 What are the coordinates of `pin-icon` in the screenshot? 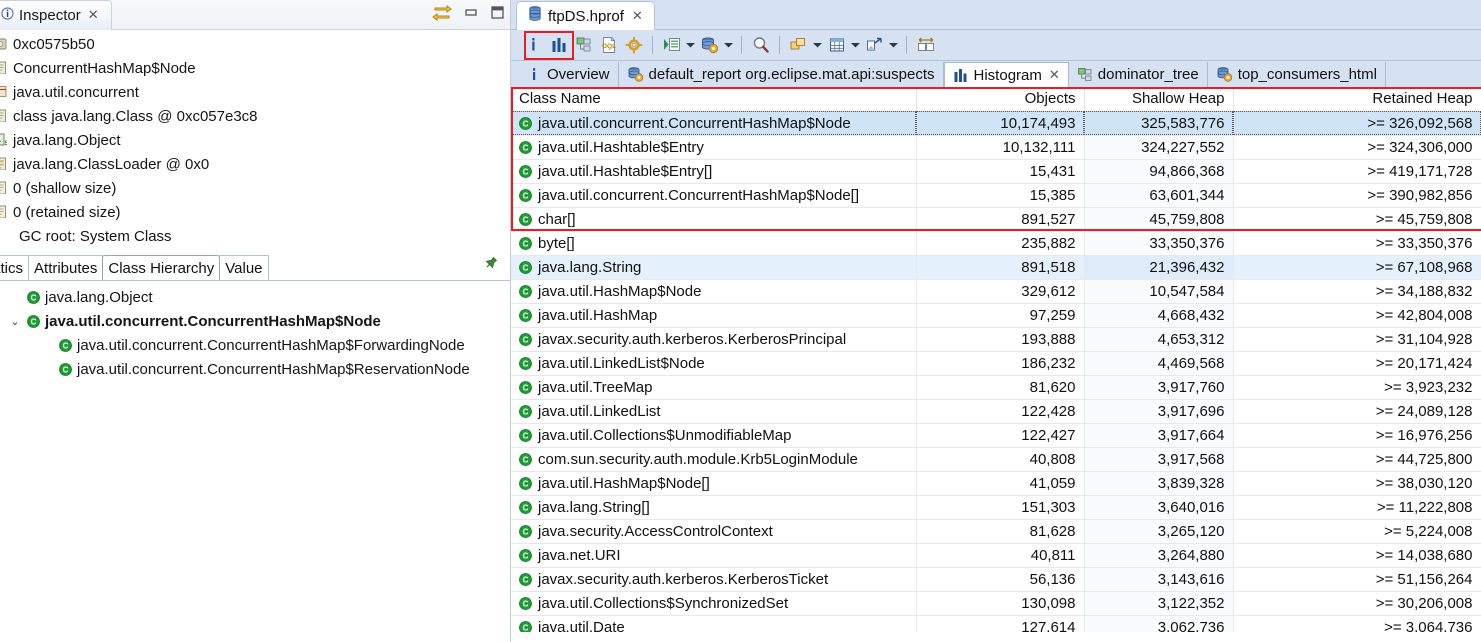 It's located at (491, 265).